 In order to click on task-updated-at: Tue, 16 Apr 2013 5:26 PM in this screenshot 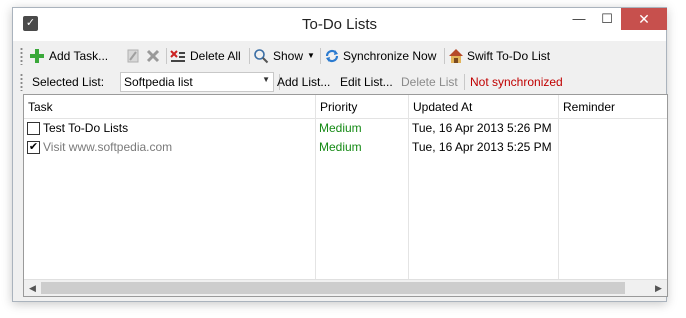, I will do `click(482, 128)`.